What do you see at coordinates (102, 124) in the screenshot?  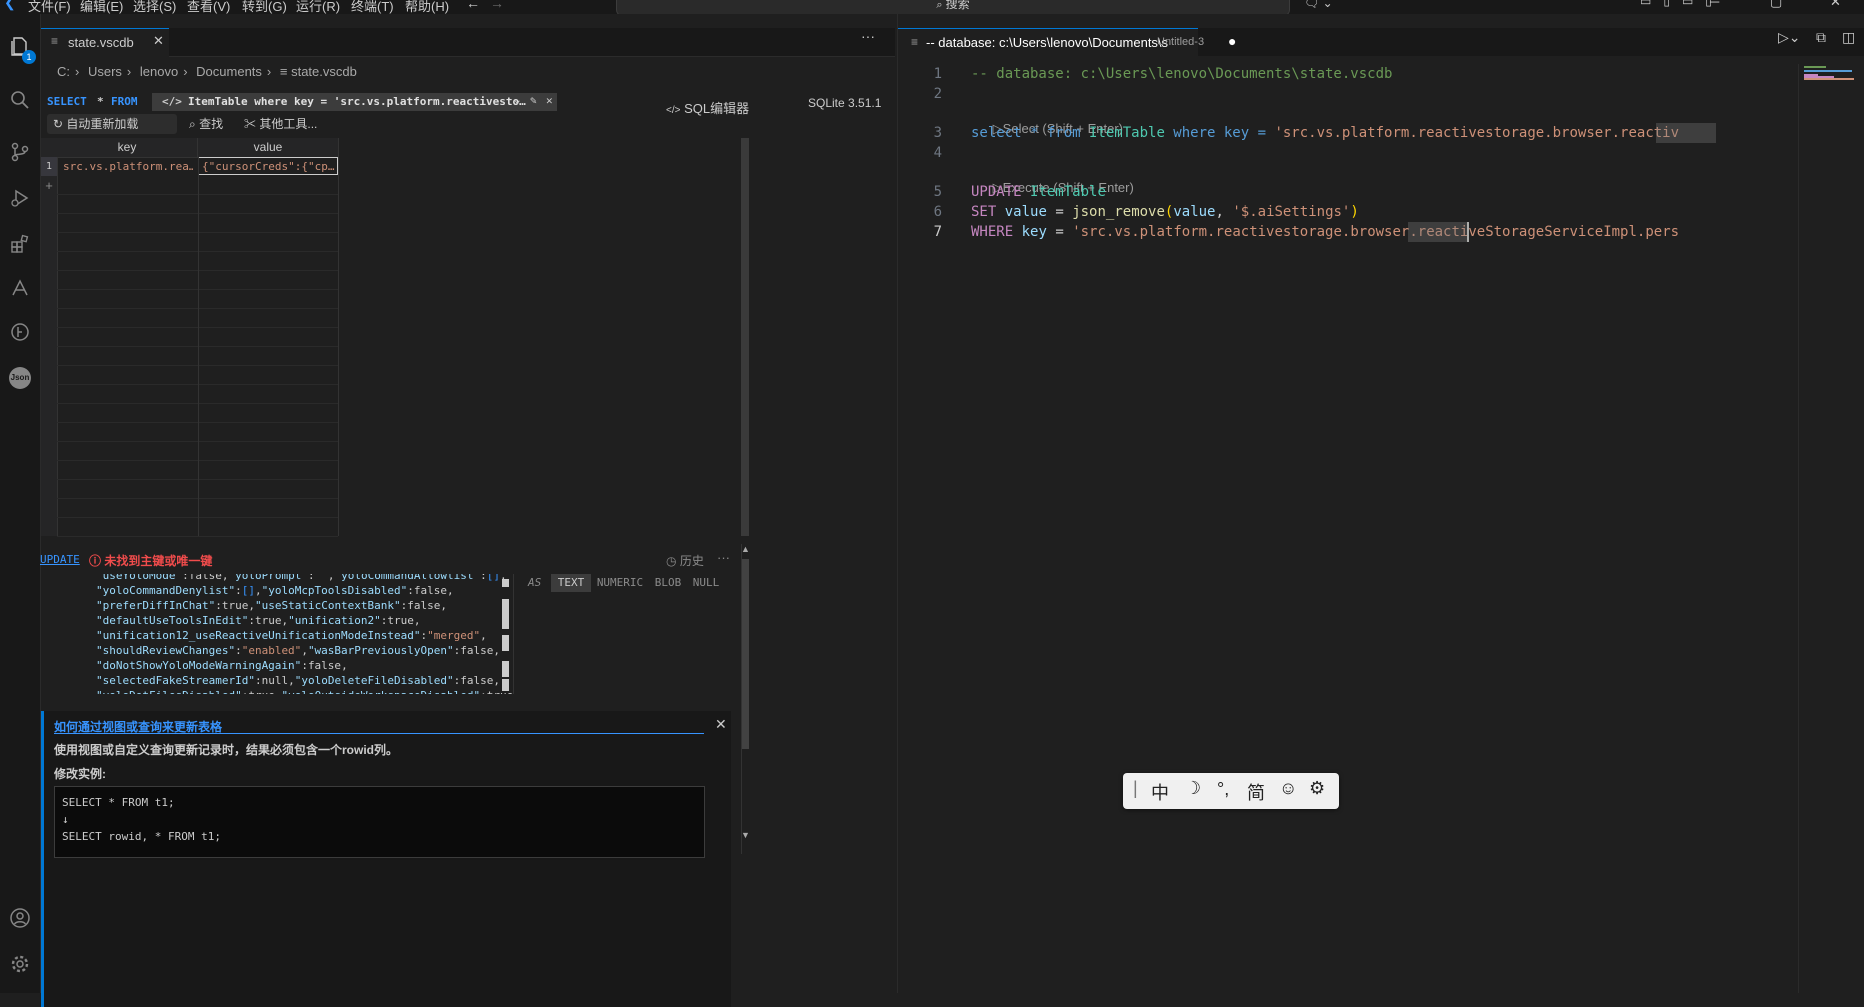 I see `reload-label: 自动重新加载` at bounding box center [102, 124].